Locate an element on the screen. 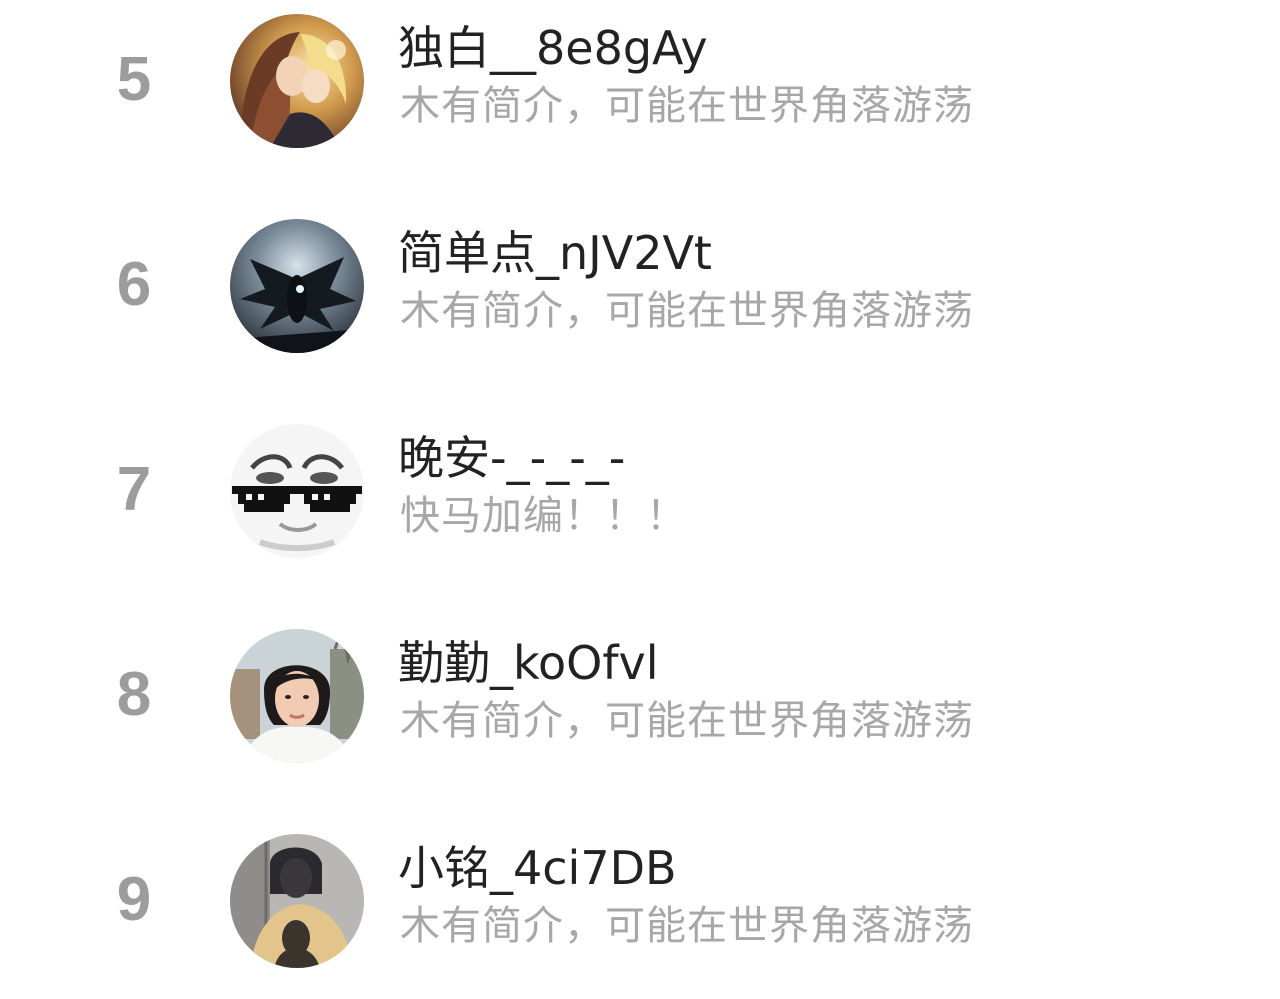 This screenshot has width=1280, height=999. user-name: 独白__8e8gAy is located at coordinates (553, 48).